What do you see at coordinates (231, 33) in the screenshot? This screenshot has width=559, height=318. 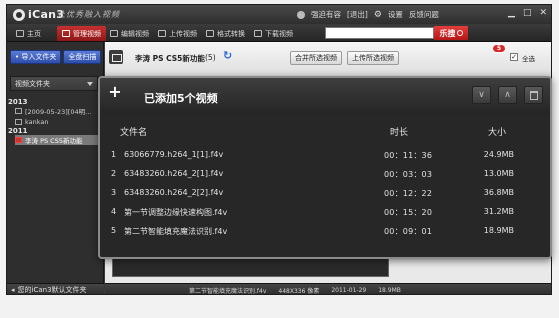 I see `tab-label: 格式转换` at bounding box center [231, 33].